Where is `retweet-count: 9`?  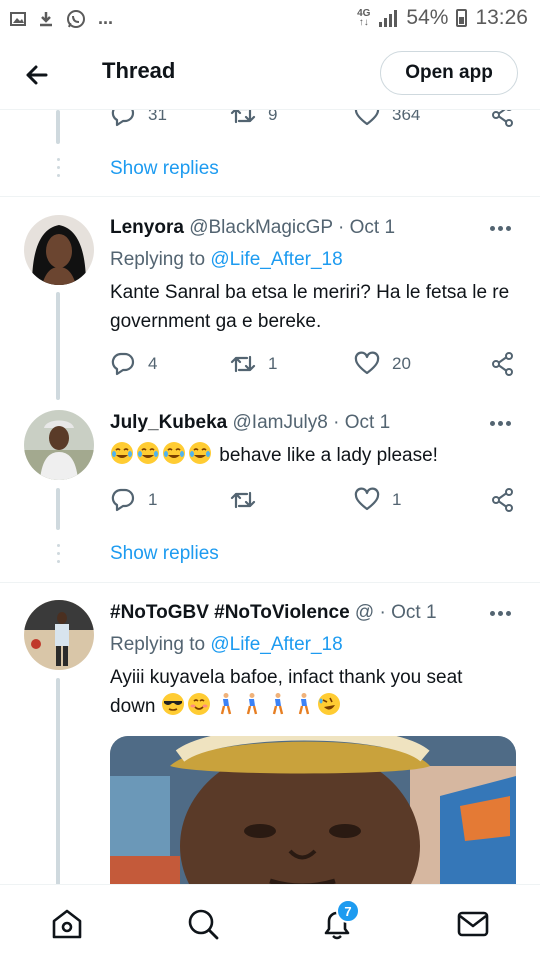 retweet-count: 9 is located at coordinates (273, 117).